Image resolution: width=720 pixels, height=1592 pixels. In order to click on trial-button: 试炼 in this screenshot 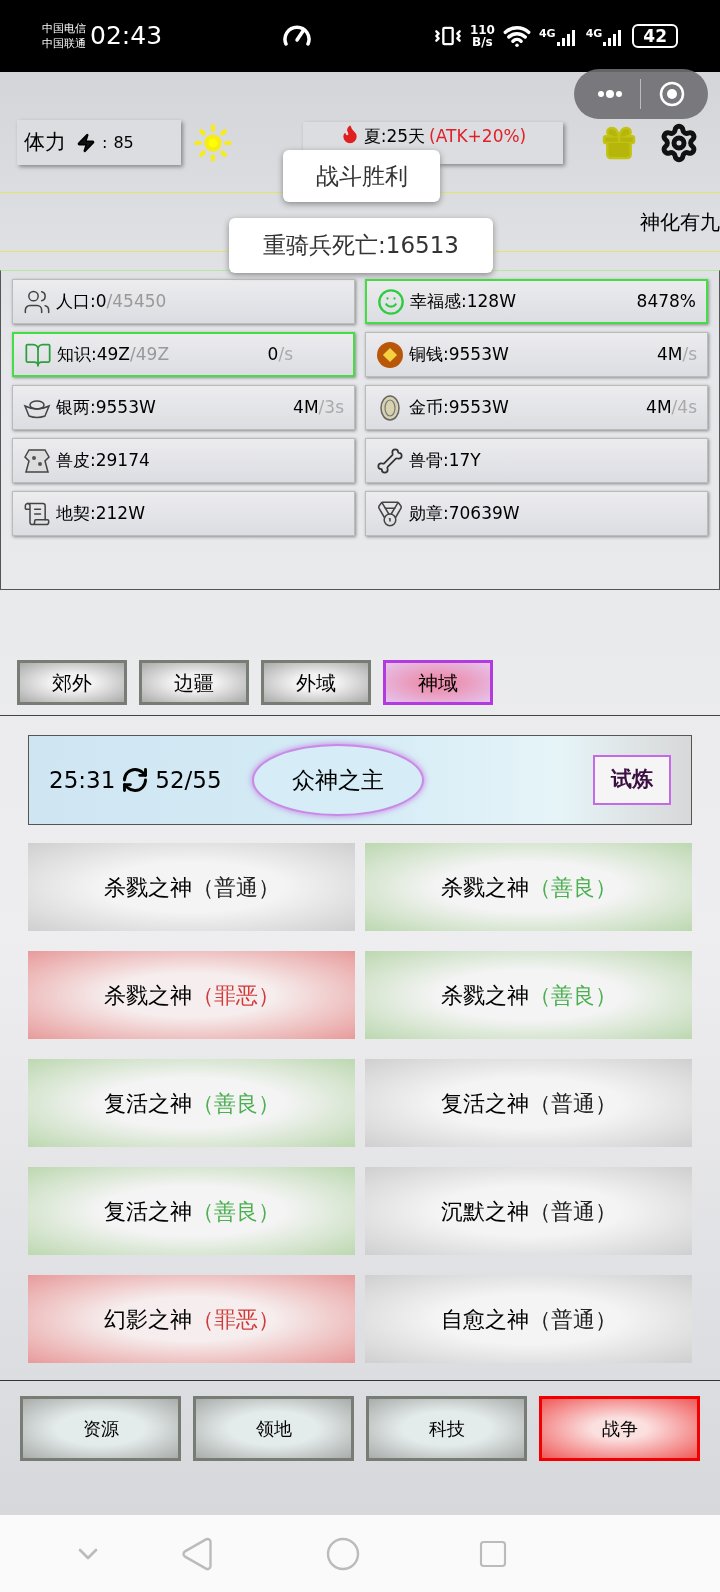, I will do `click(632, 780)`.